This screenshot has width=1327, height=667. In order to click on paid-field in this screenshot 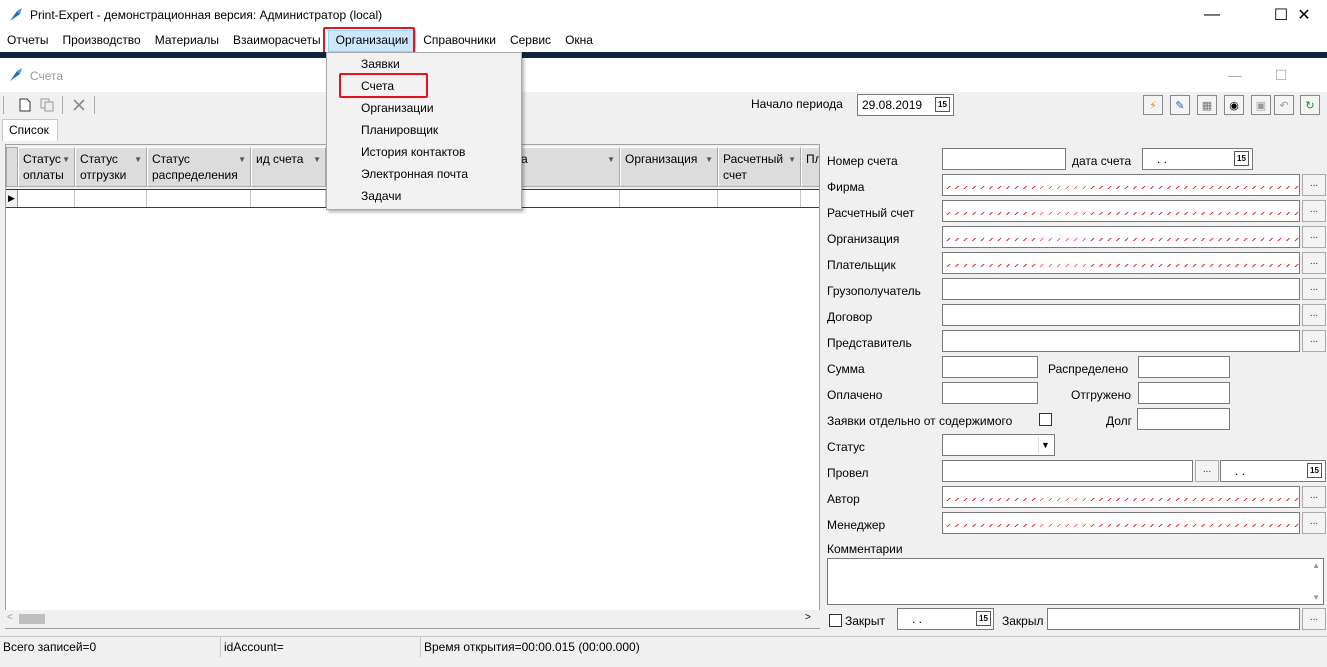, I will do `click(990, 393)`.